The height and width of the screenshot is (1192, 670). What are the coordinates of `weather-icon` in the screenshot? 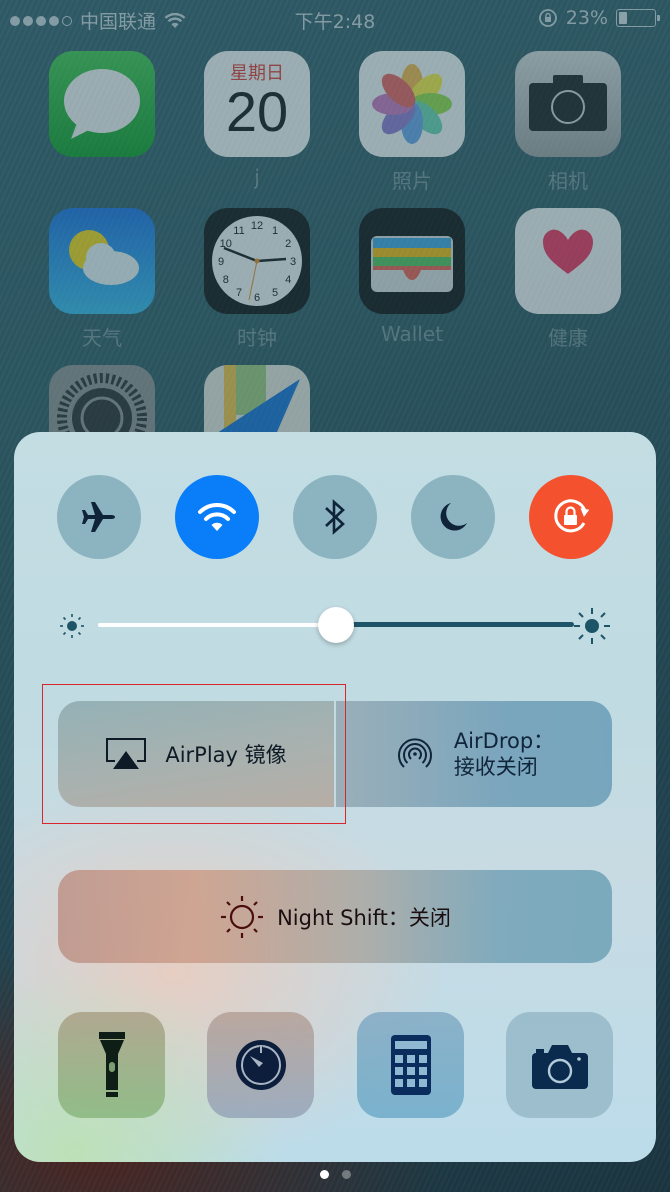 It's located at (104, 257).